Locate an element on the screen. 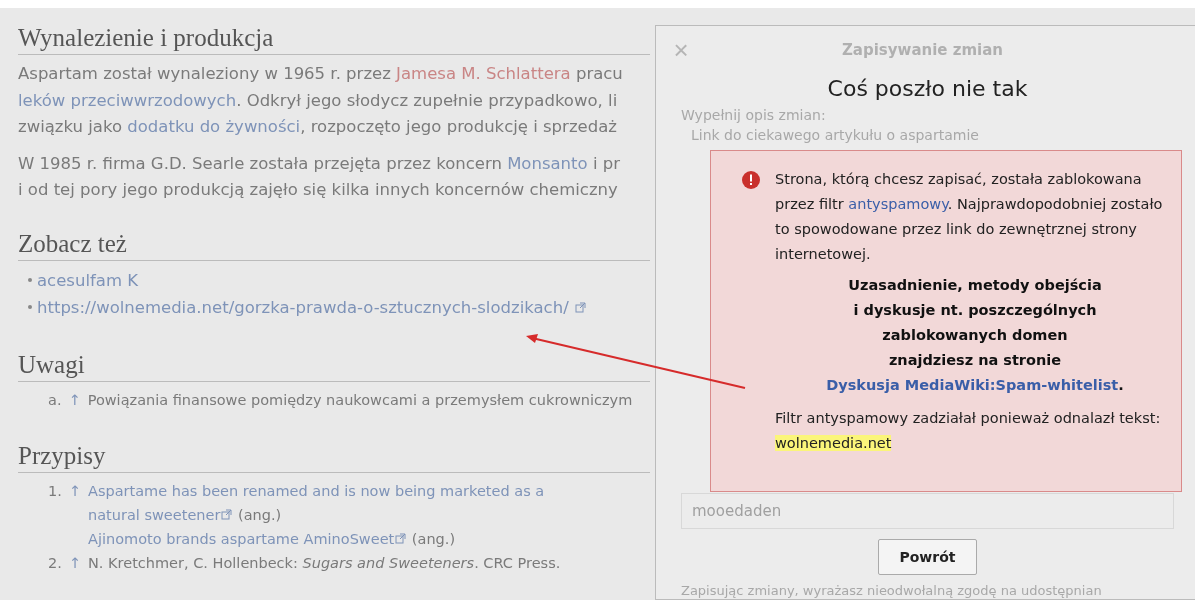 The height and width of the screenshot is (600, 1195). whitelist-link: Dyskusja MediaWiki:Spam-whitelist is located at coordinates (972, 385).